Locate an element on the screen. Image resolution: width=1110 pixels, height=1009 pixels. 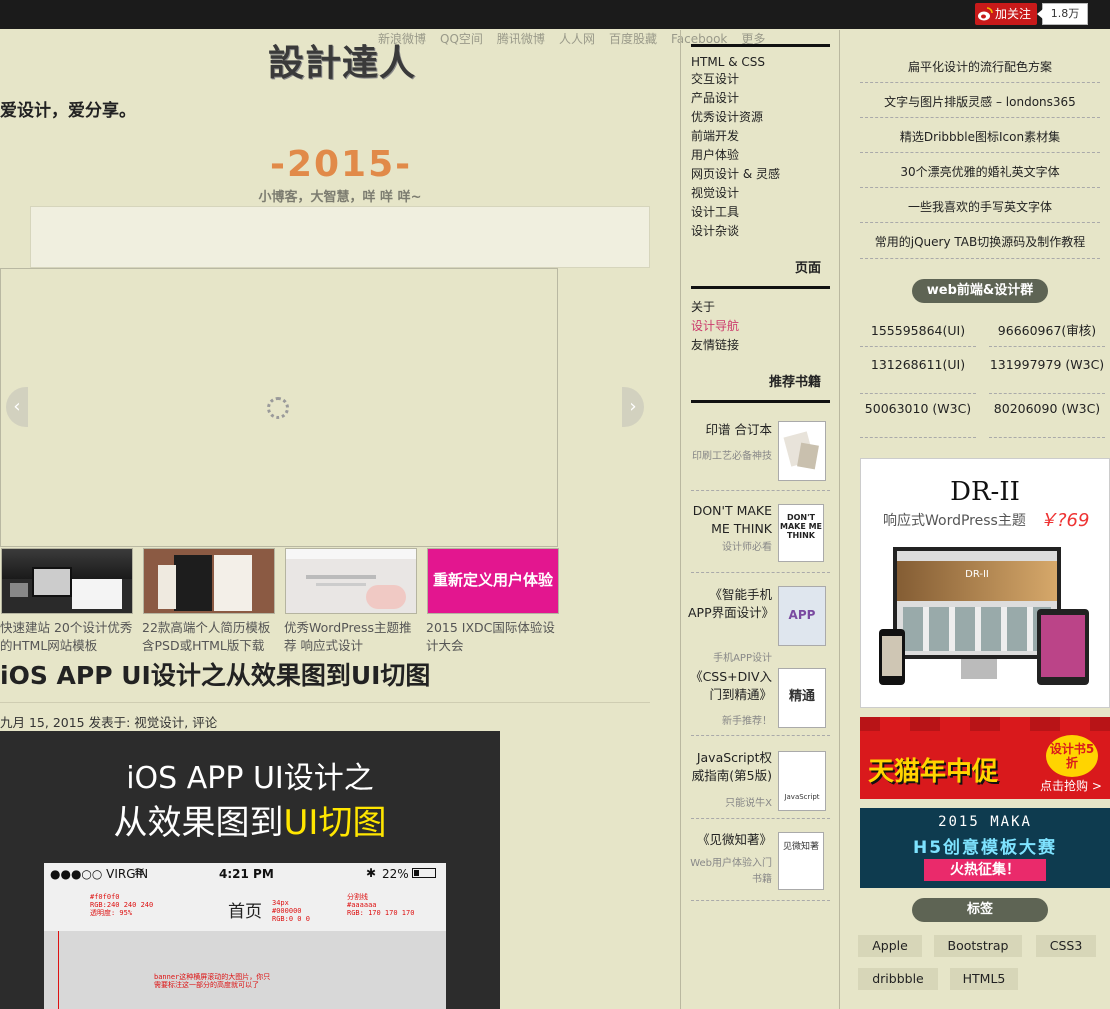
category-link-resources: 优秀设计资源 is located at coordinates (727, 116).